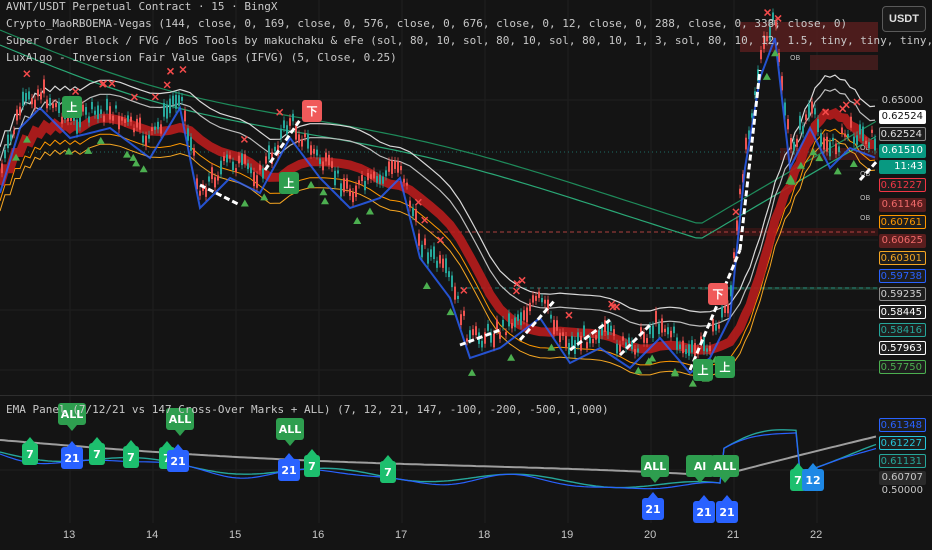 This screenshot has height=550, width=932. I want to click on price-label: 0.62524, so click(902, 134).